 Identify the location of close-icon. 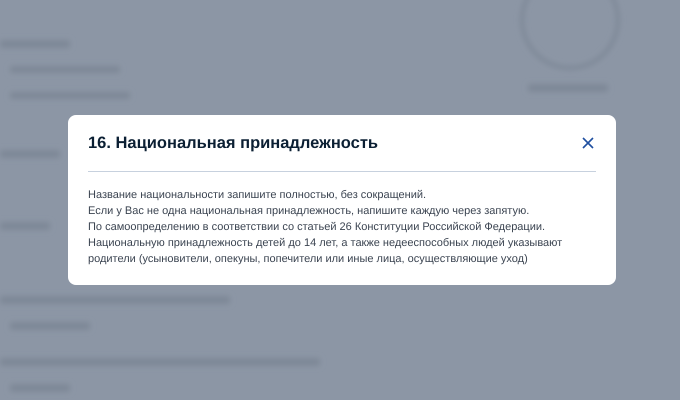
(588, 143).